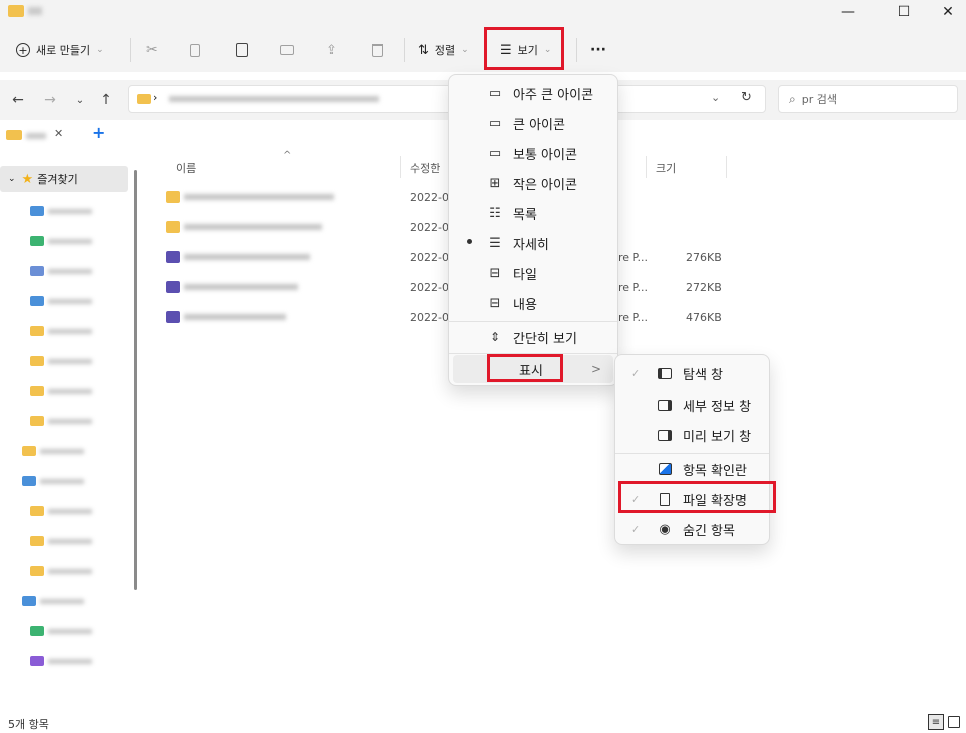 The width and height of the screenshot is (966, 733). Describe the element at coordinates (692, 469) in the screenshot. I see `show-item-checkboxes-item: 항목 확인란` at that location.